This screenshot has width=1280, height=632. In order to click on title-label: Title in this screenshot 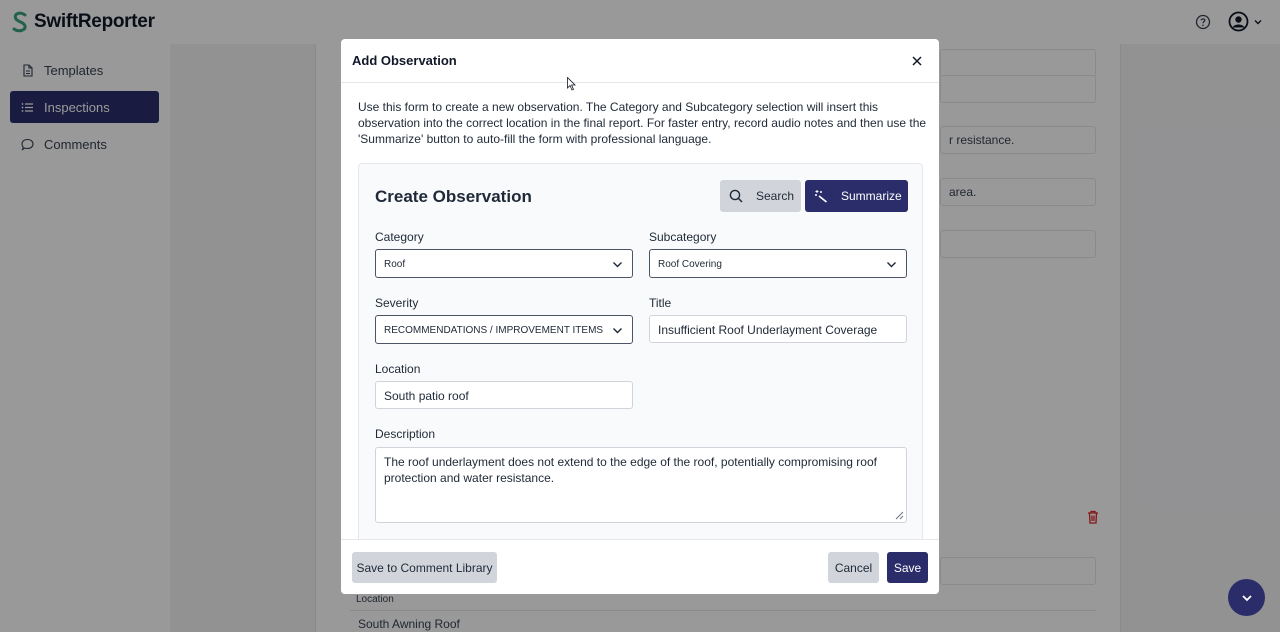, I will do `click(660, 303)`.